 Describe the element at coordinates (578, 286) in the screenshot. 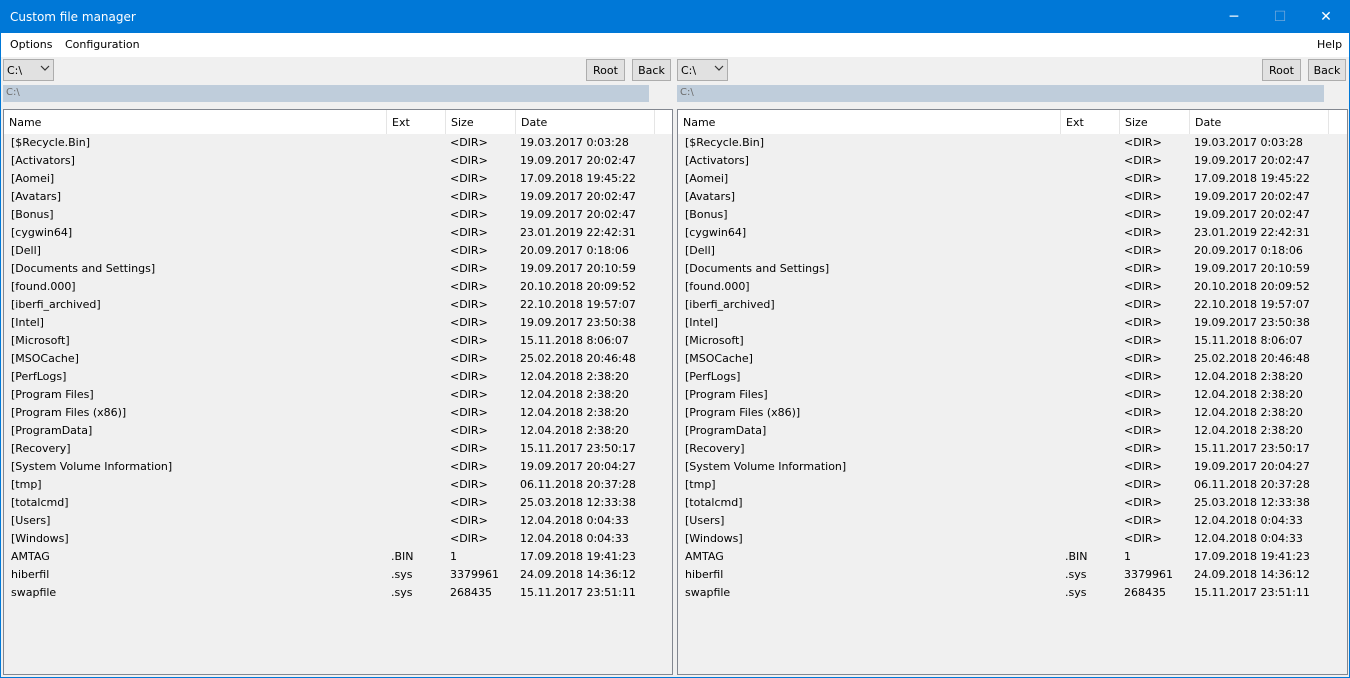

I see `file-date: 20.10.2018 20:09:52` at that location.